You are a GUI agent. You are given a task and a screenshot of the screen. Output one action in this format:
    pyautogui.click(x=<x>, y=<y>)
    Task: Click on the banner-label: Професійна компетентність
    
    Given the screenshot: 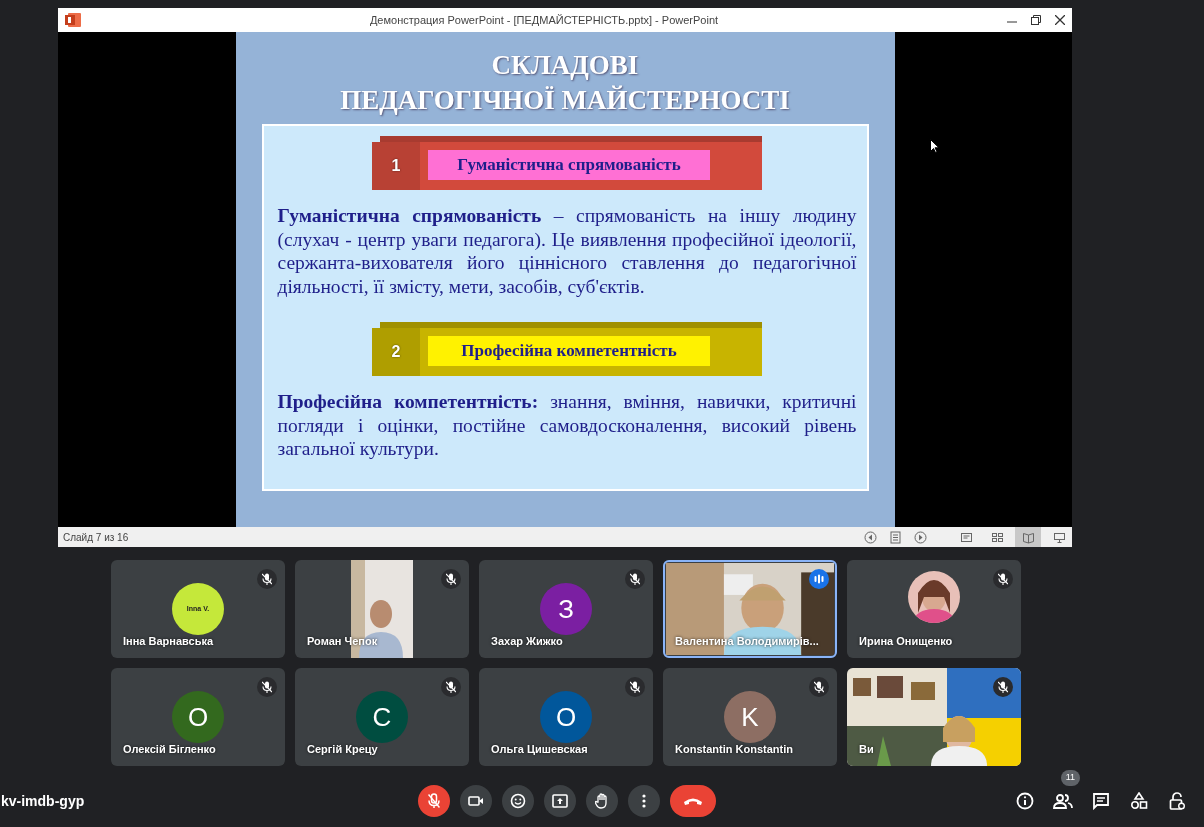 What is the action you would take?
    pyautogui.click(x=569, y=351)
    